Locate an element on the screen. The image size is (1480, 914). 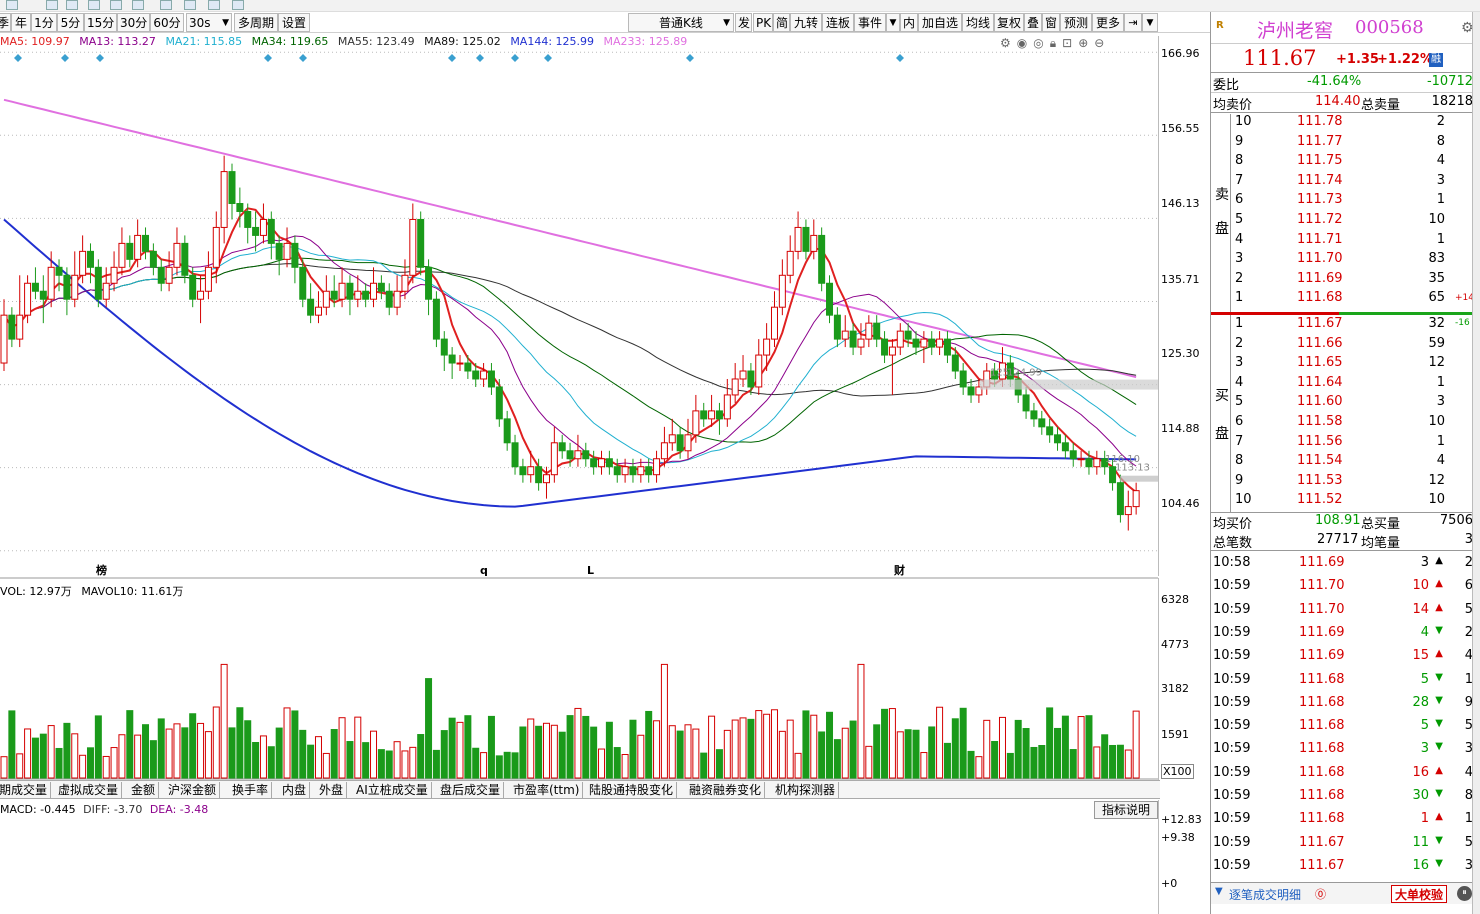
tb-fa: 发 is located at coordinates (743, 22).